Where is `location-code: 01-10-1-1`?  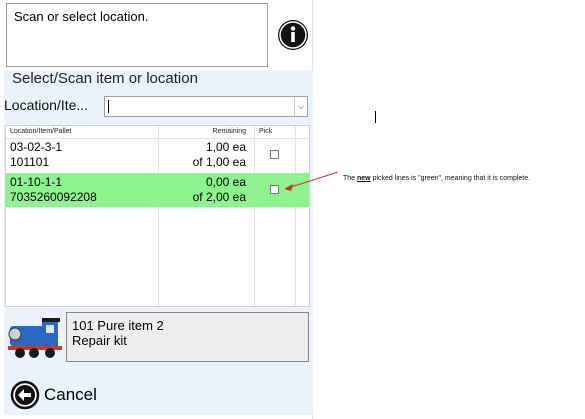
location-code: 01-10-1-1 is located at coordinates (36, 182).